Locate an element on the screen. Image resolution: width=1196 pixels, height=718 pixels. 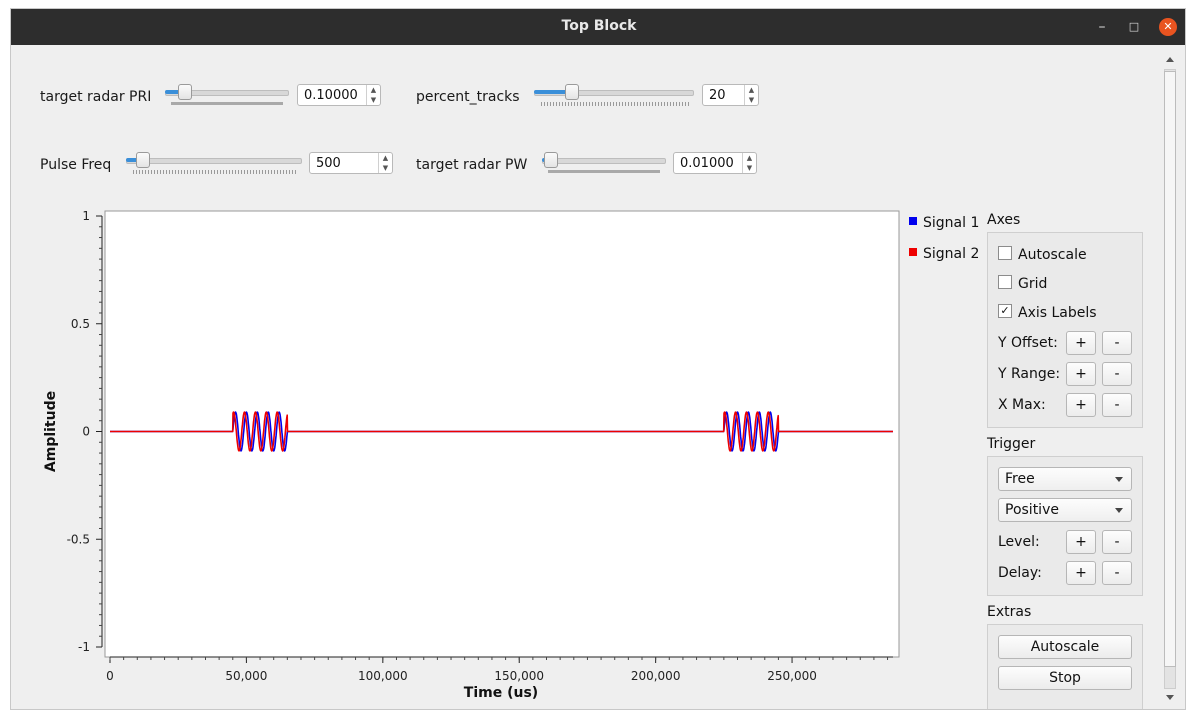
trigger-level-plus-button: + is located at coordinates (1081, 542).